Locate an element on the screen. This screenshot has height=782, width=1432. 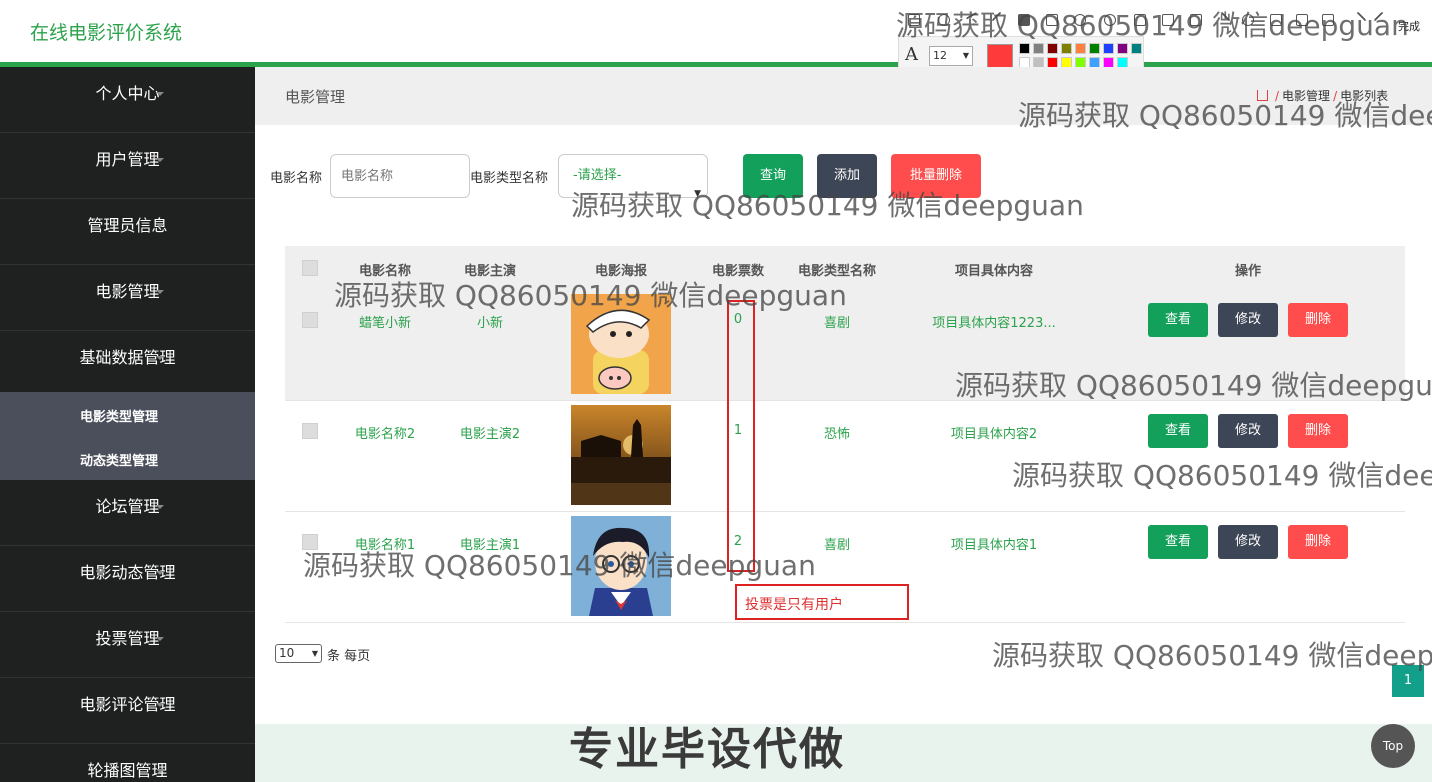
sidebar-item-forum: 论坛管理 is located at coordinates (127, 513).